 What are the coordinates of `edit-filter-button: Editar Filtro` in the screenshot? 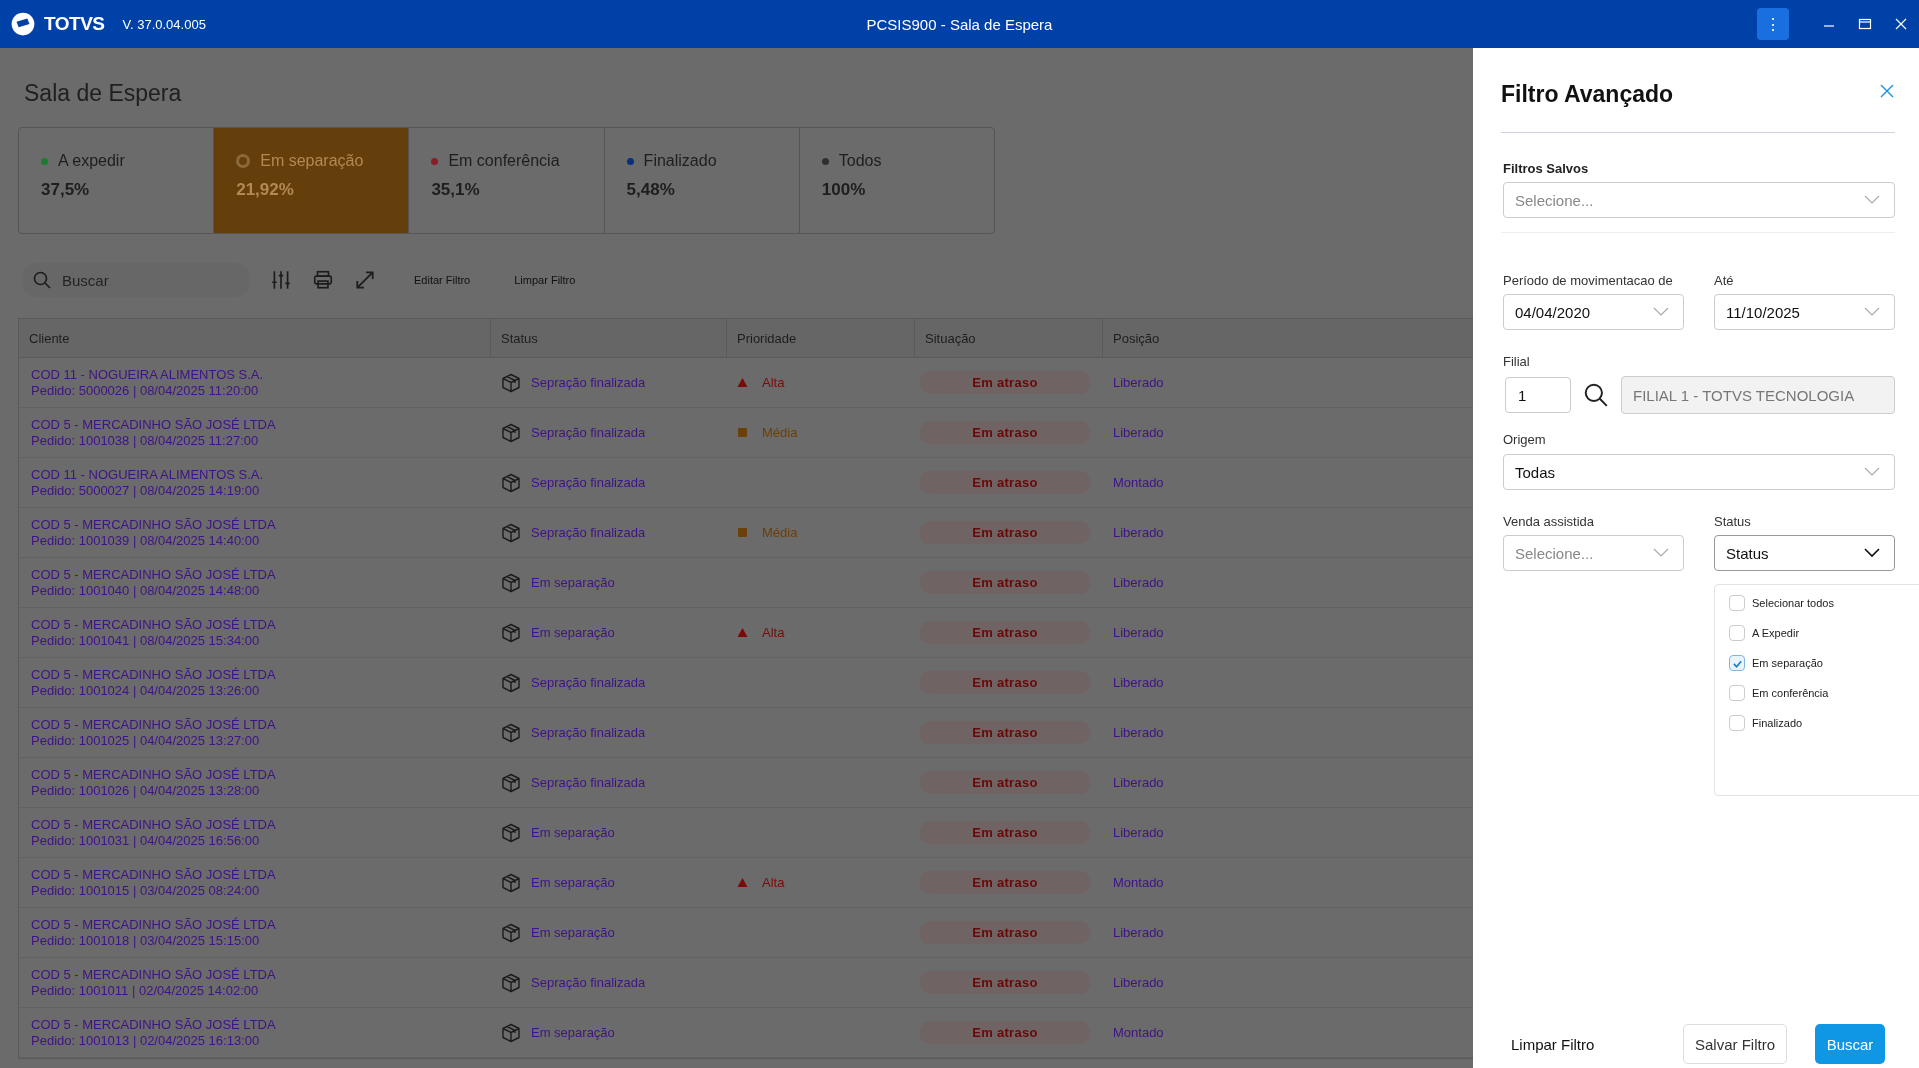 It's located at (442, 280).